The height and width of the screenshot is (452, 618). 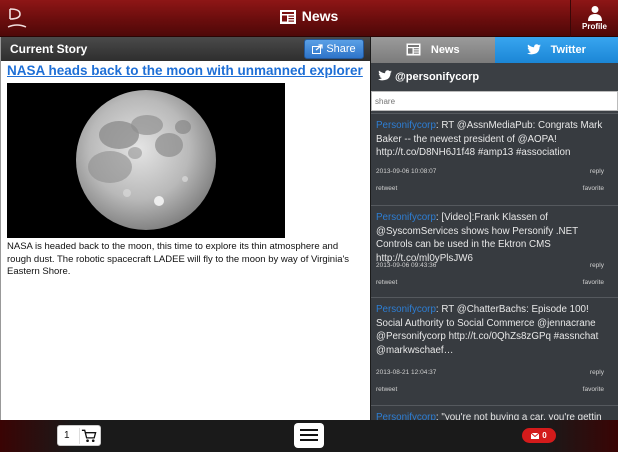 What do you see at coordinates (406, 265) in the screenshot?
I see `tweet-date: 2013-09-06 09:43:36` at bounding box center [406, 265].